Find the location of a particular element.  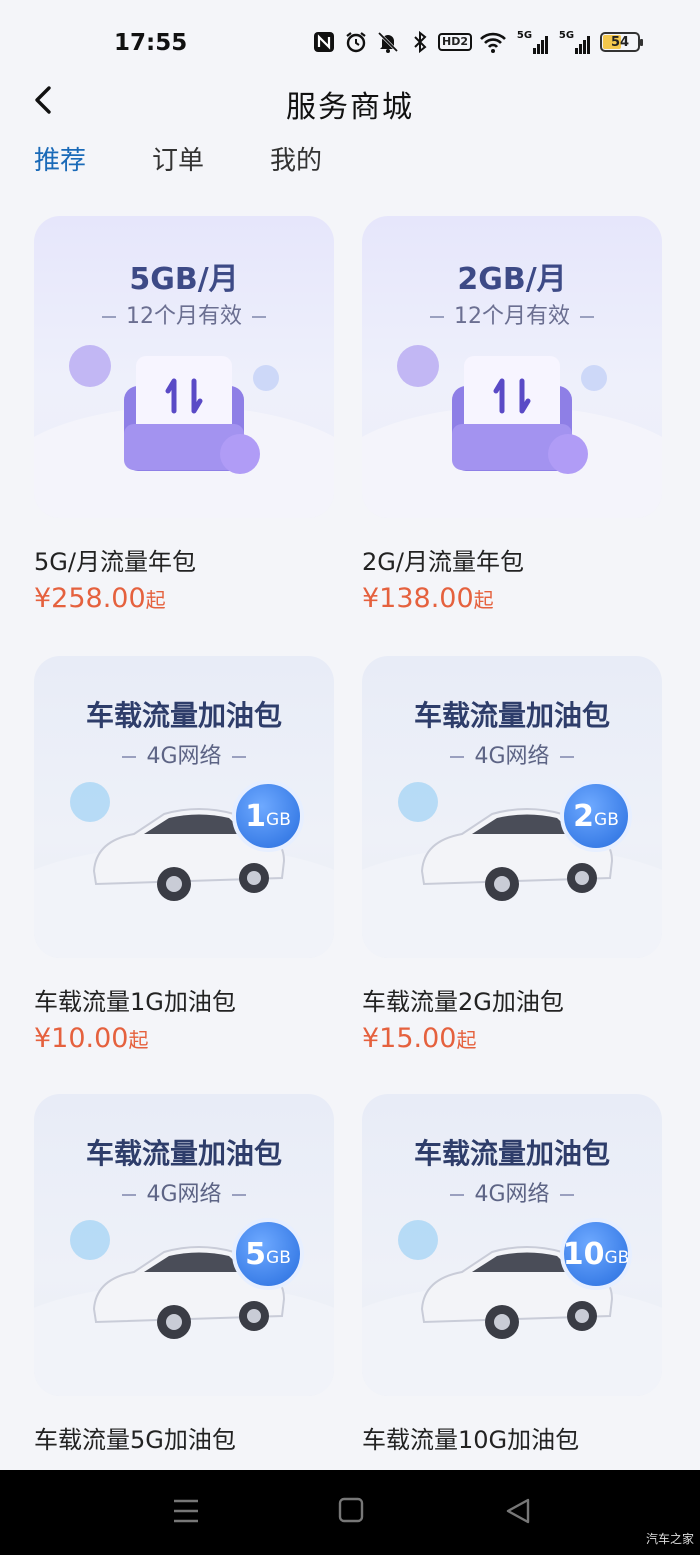

product-card: 车载流量加油包 4G网络 2 GB 车载流量2G加油包 ¥15.00起 is located at coordinates (512, 855).